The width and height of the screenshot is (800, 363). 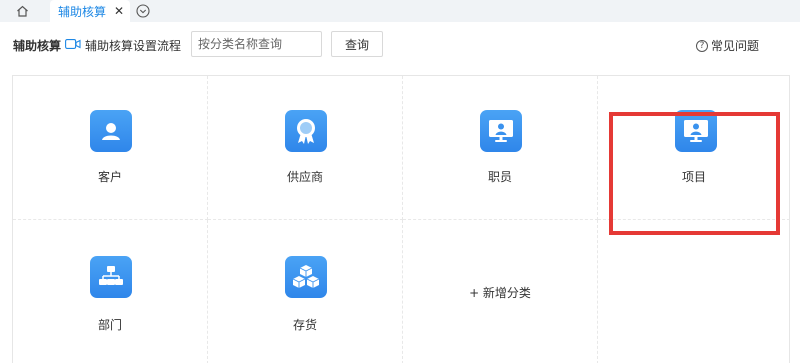 What do you see at coordinates (357, 44) in the screenshot?
I see `search-button: 查询` at bounding box center [357, 44].